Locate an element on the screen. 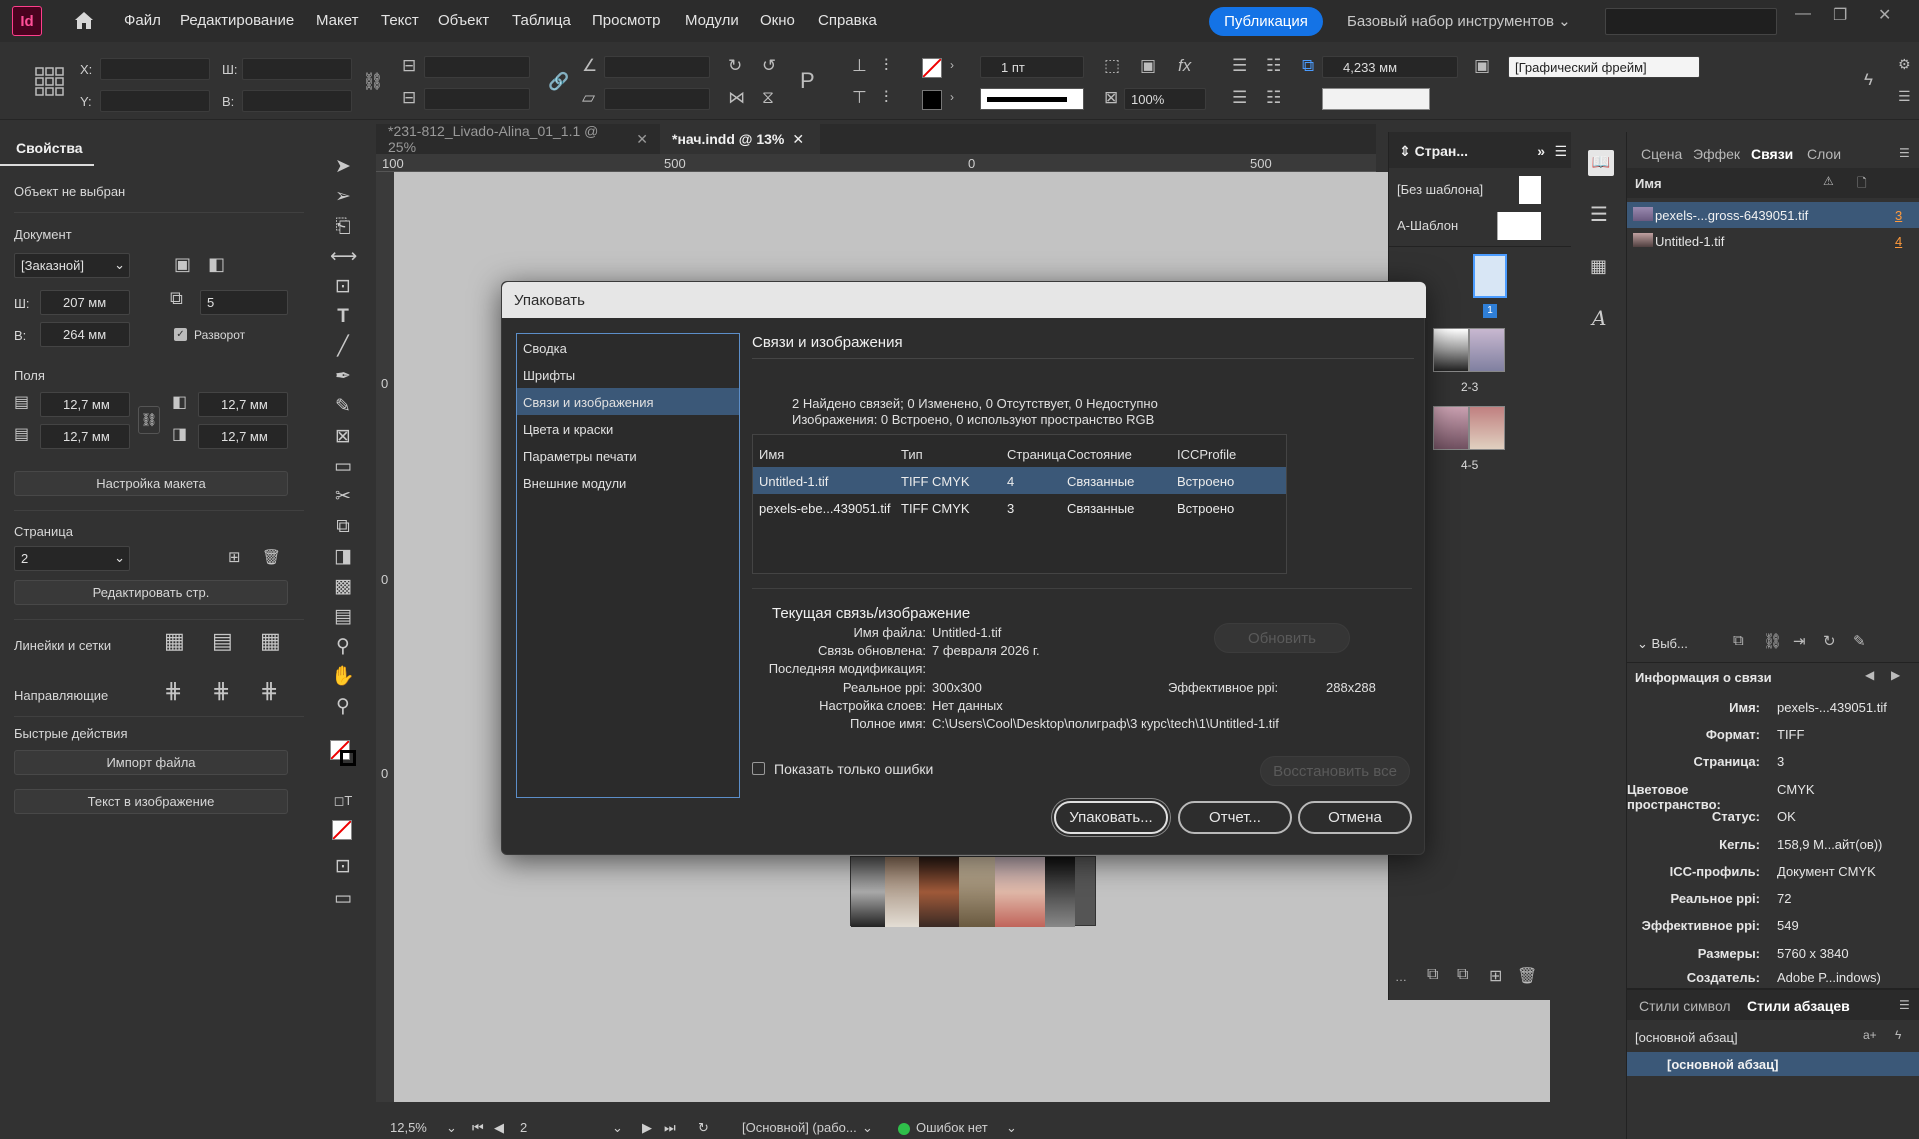 The width and height of the screenshot is (1919, 1139). tab-char-styles: Стили символ is located at coordinates (1685, 1006).